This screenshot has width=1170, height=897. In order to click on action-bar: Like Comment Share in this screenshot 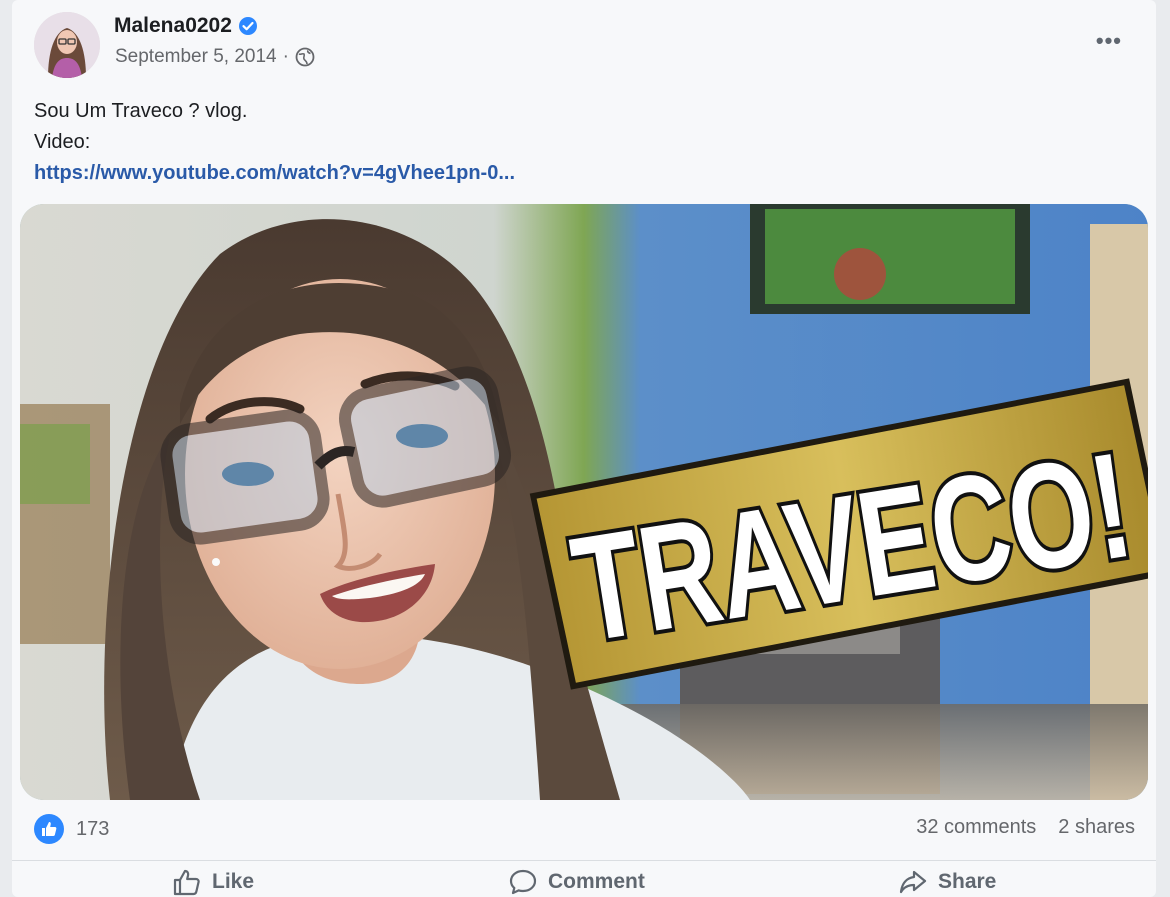, I will do `click(584, 878)`.